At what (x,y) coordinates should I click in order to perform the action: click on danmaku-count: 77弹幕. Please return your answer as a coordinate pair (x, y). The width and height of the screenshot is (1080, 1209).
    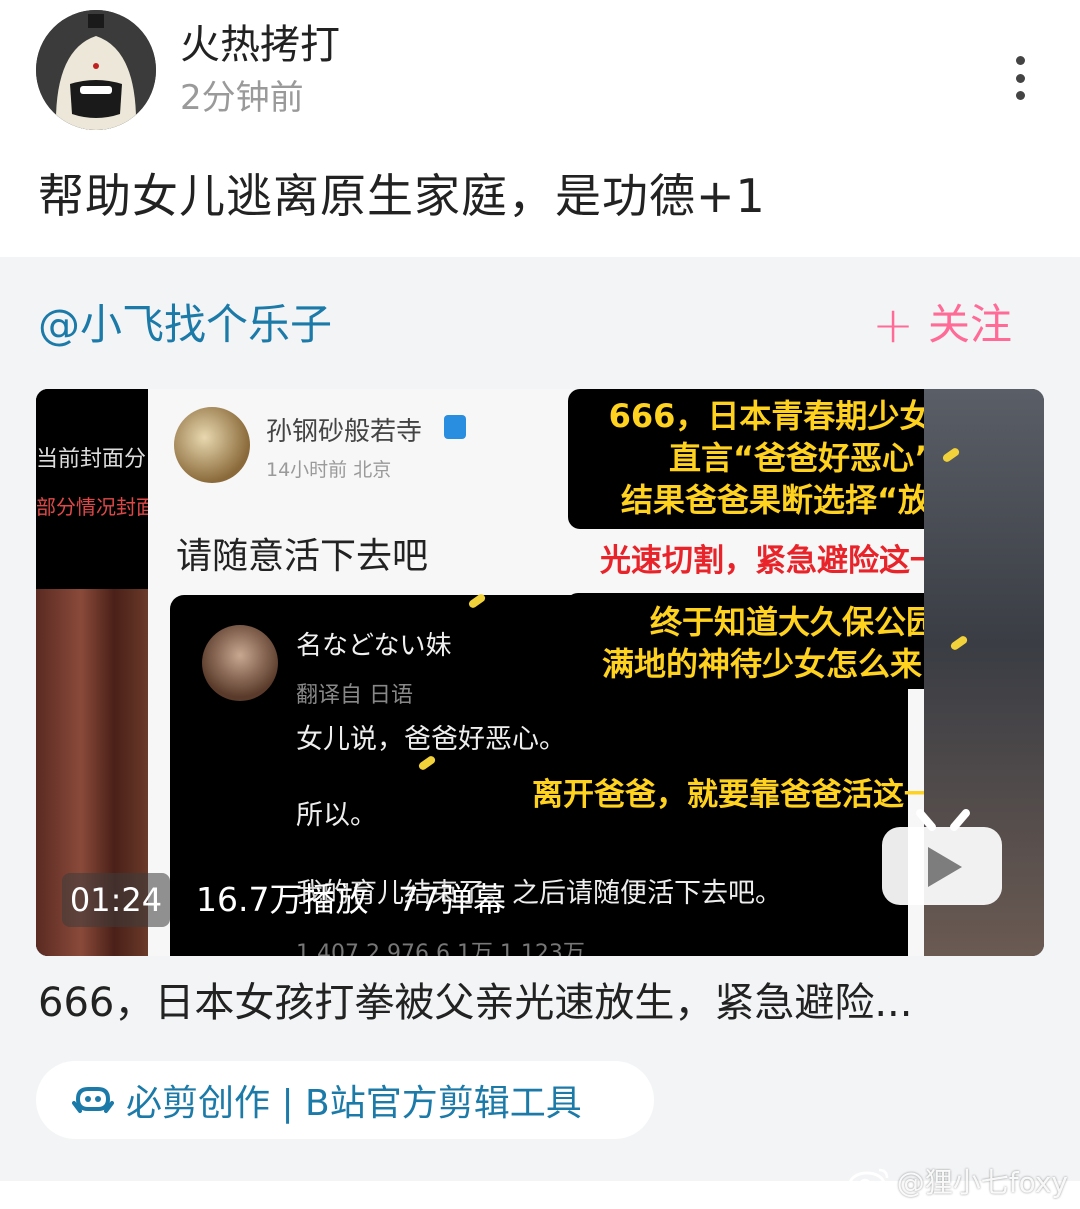
    Looking at the image, I should click on (452, 899).